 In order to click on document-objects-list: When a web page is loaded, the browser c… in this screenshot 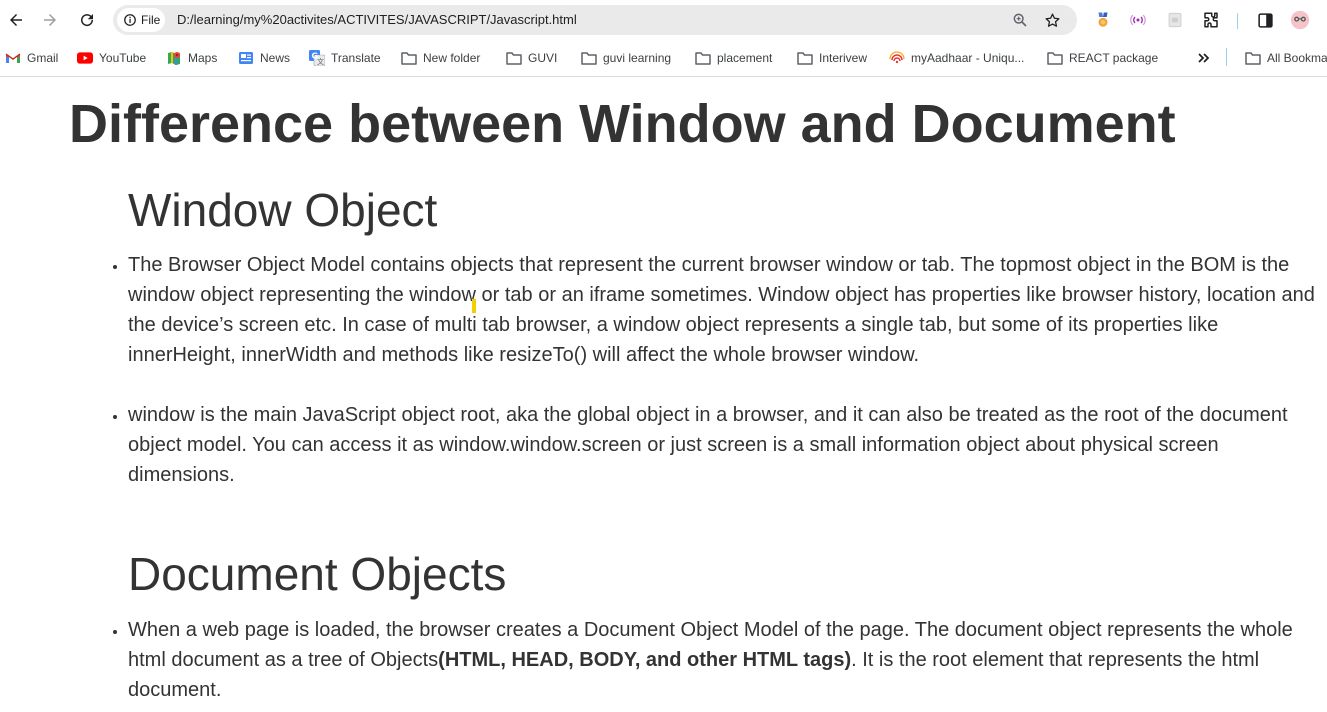, I will do `click(708, 660)`.